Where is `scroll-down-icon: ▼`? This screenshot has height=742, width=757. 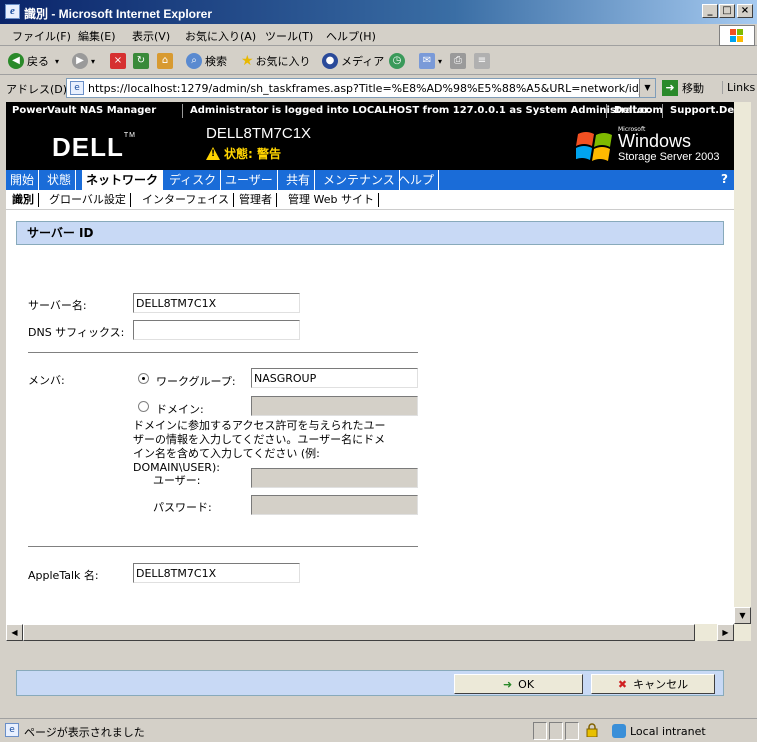
scroll-down-icon: ▼ is located at coordinates (742, 615).